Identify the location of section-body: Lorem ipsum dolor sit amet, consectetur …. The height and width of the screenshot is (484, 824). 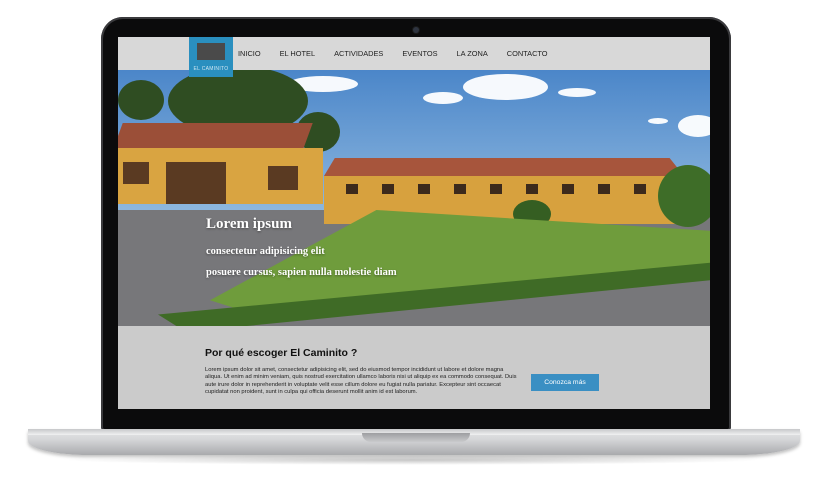
(361, 381).